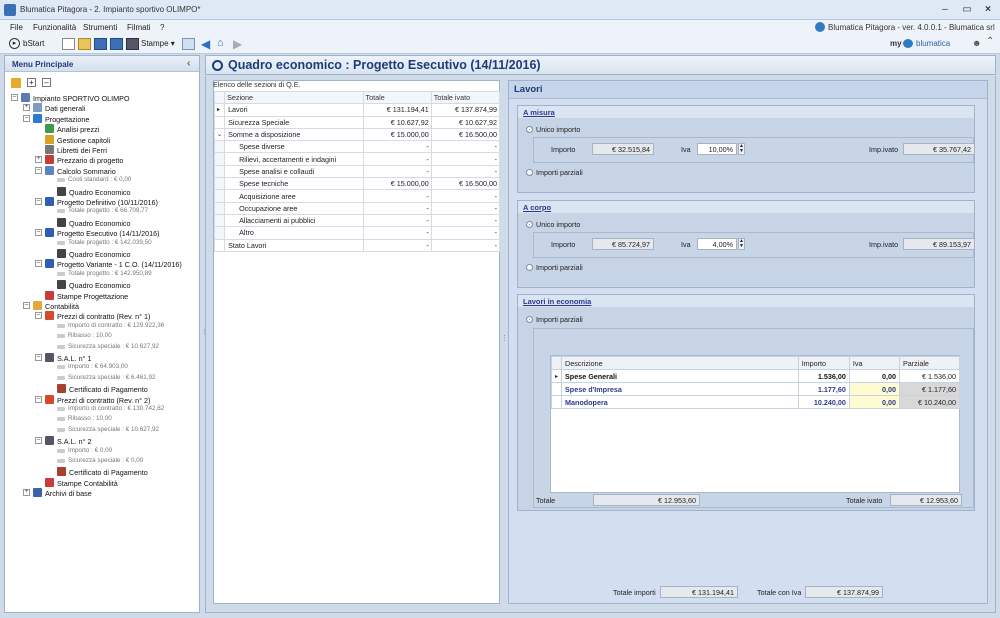 The width and height of the screenshot is (1000, 618). What do you see at coordinates (933, 43) in the screenshot?
I see `brand-name: blumatica` at bounding box center [933, 43].